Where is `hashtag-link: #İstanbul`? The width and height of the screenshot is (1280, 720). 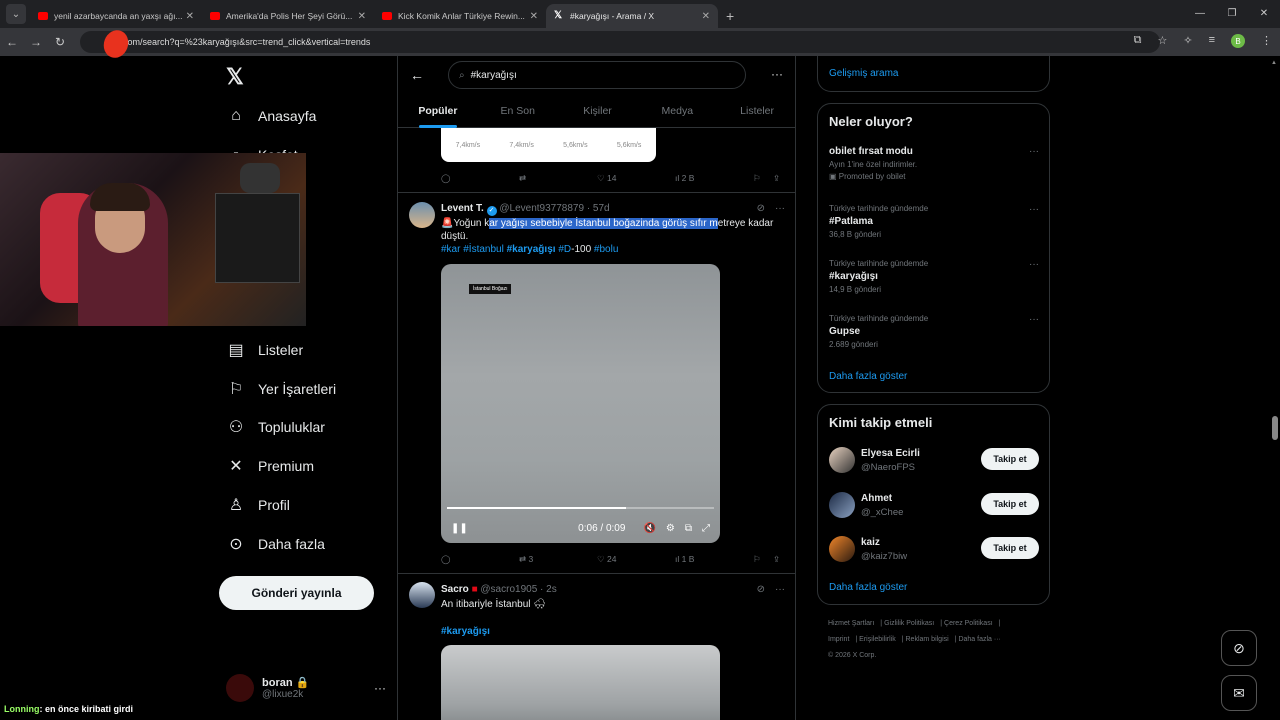 hashtag-link: #İstanbul is located at coordinates (483, 249).